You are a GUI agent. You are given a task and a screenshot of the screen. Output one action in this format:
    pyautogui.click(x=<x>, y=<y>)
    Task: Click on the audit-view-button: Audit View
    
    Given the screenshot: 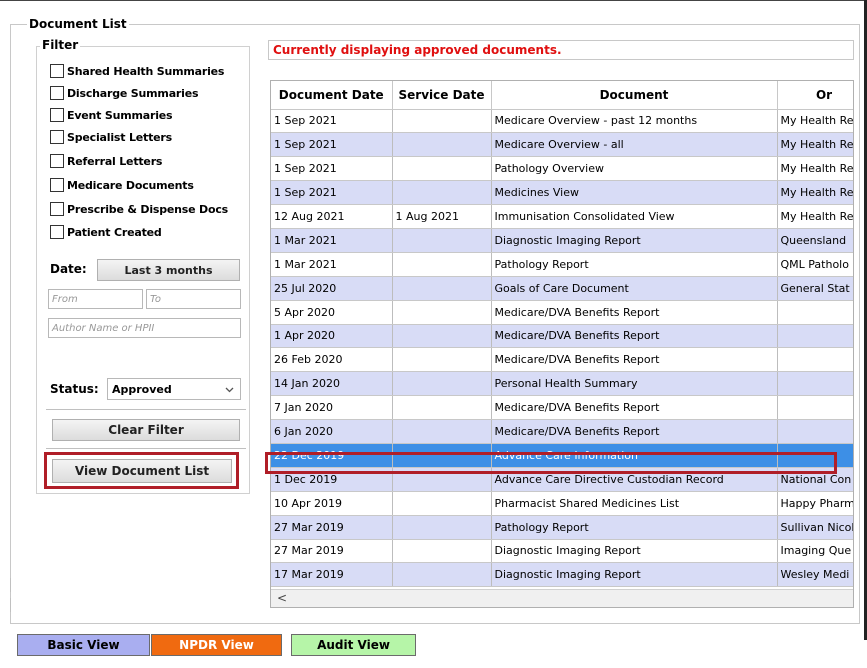 What is the action you would take?
    pyautogui.click(x=353, y=645)
    